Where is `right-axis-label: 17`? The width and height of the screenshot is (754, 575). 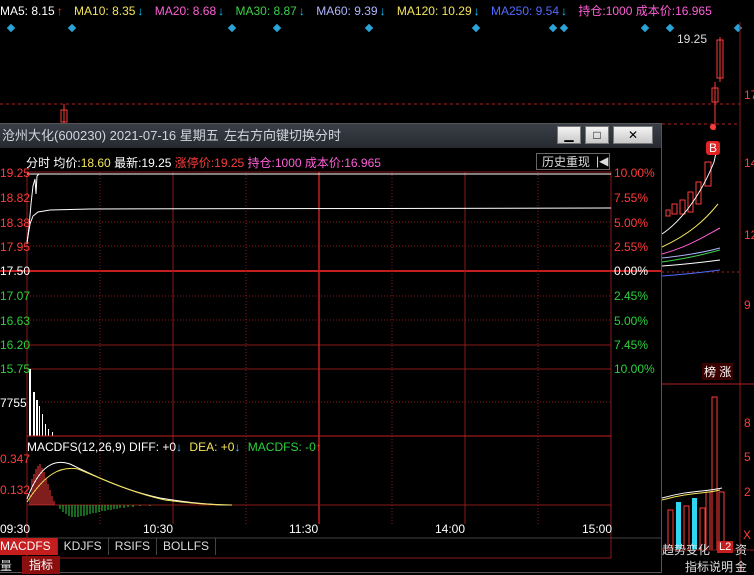
right-axis-label: 17 is located at coordinates (749, 95).